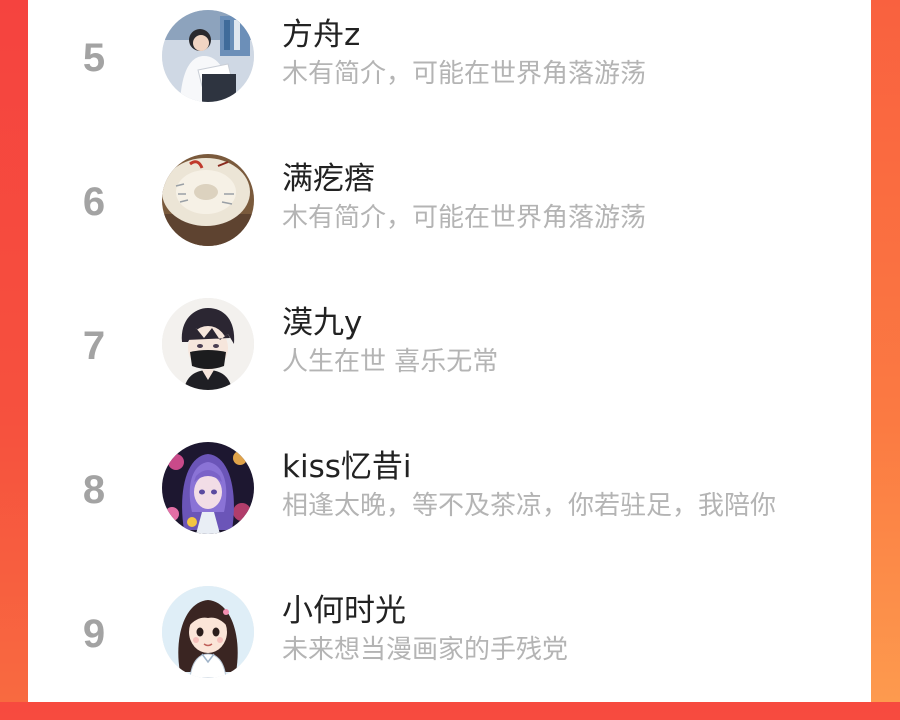 The width and height of the screenshot is (900, 720). I want to click on rank-number: 7, so click(94, 346).